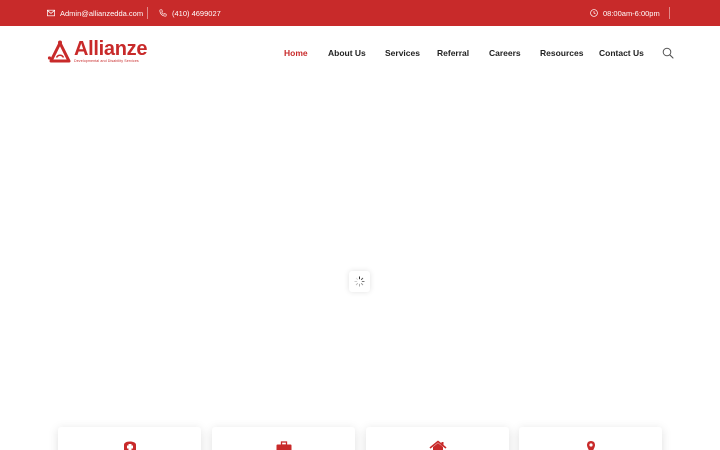  I want to click on nav-item-about-us: About Us, so click(347, 53).